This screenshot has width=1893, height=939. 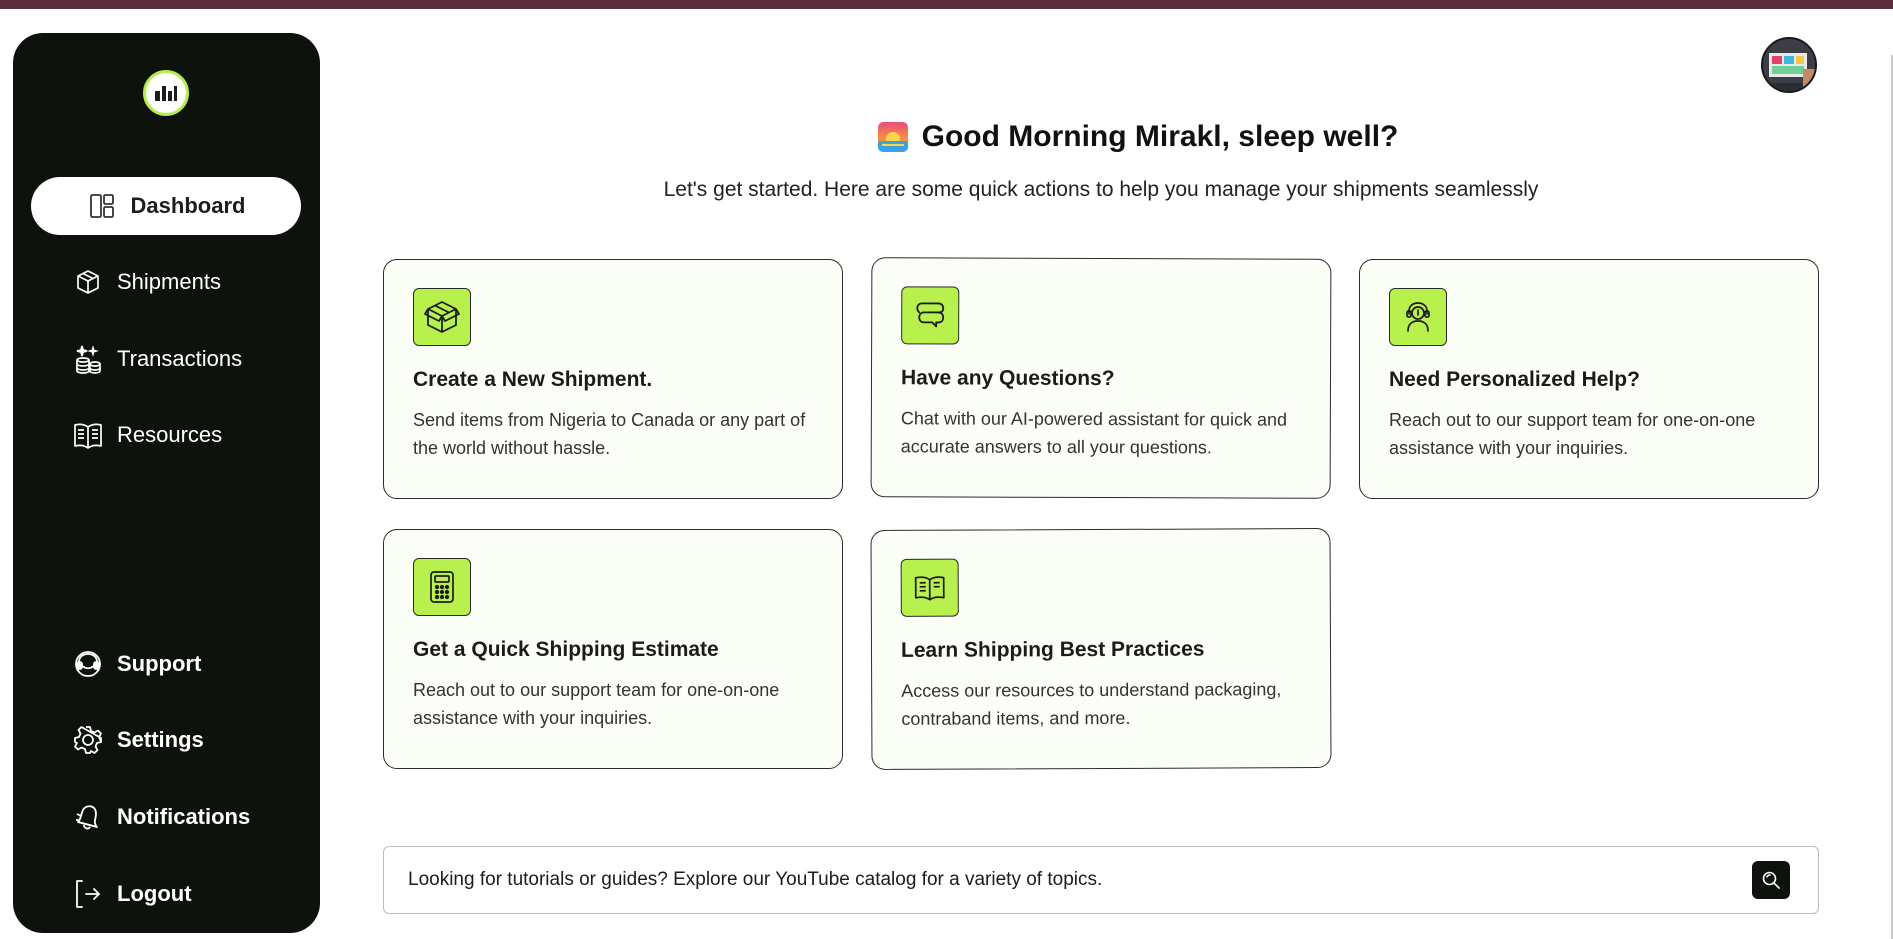 I want to click on sidebar-item-settings: Settings, so click(x=166, y=740).